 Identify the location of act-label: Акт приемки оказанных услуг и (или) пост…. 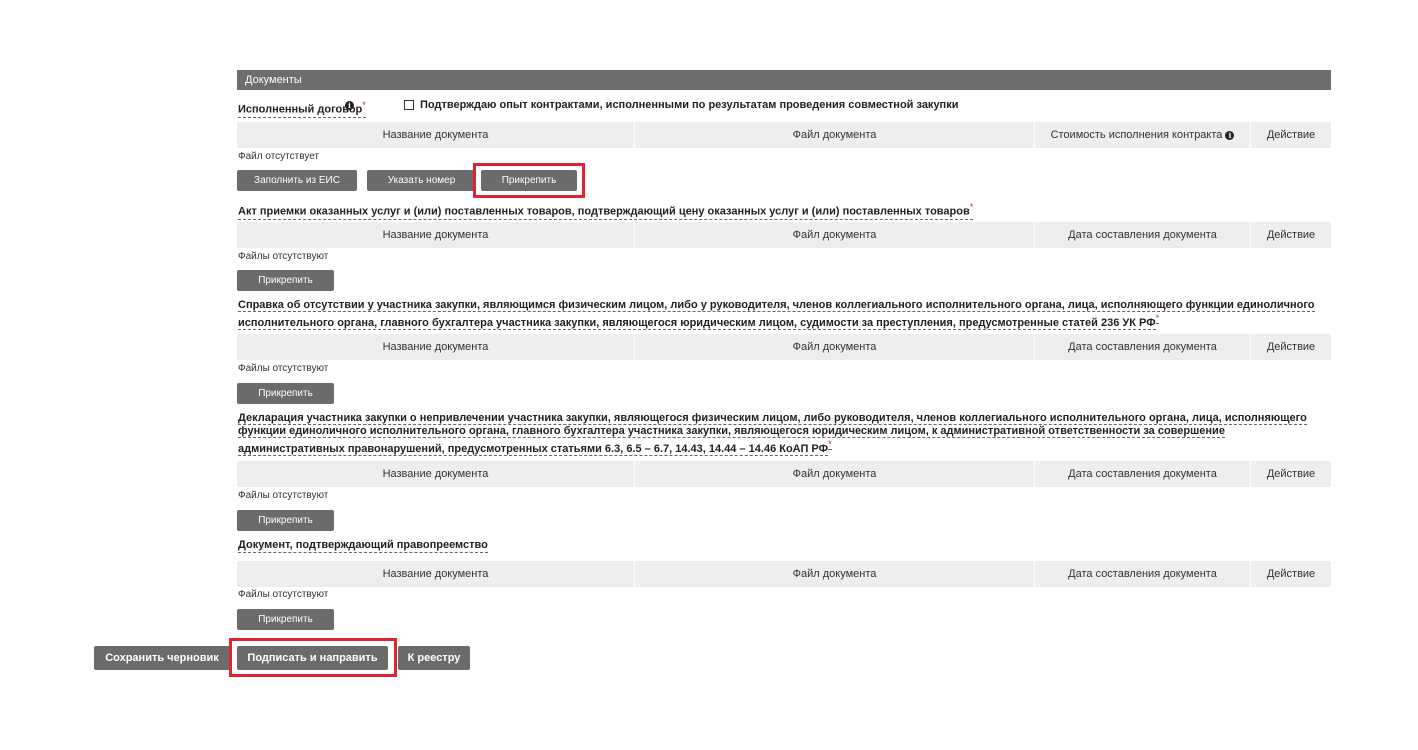
(606, 210).